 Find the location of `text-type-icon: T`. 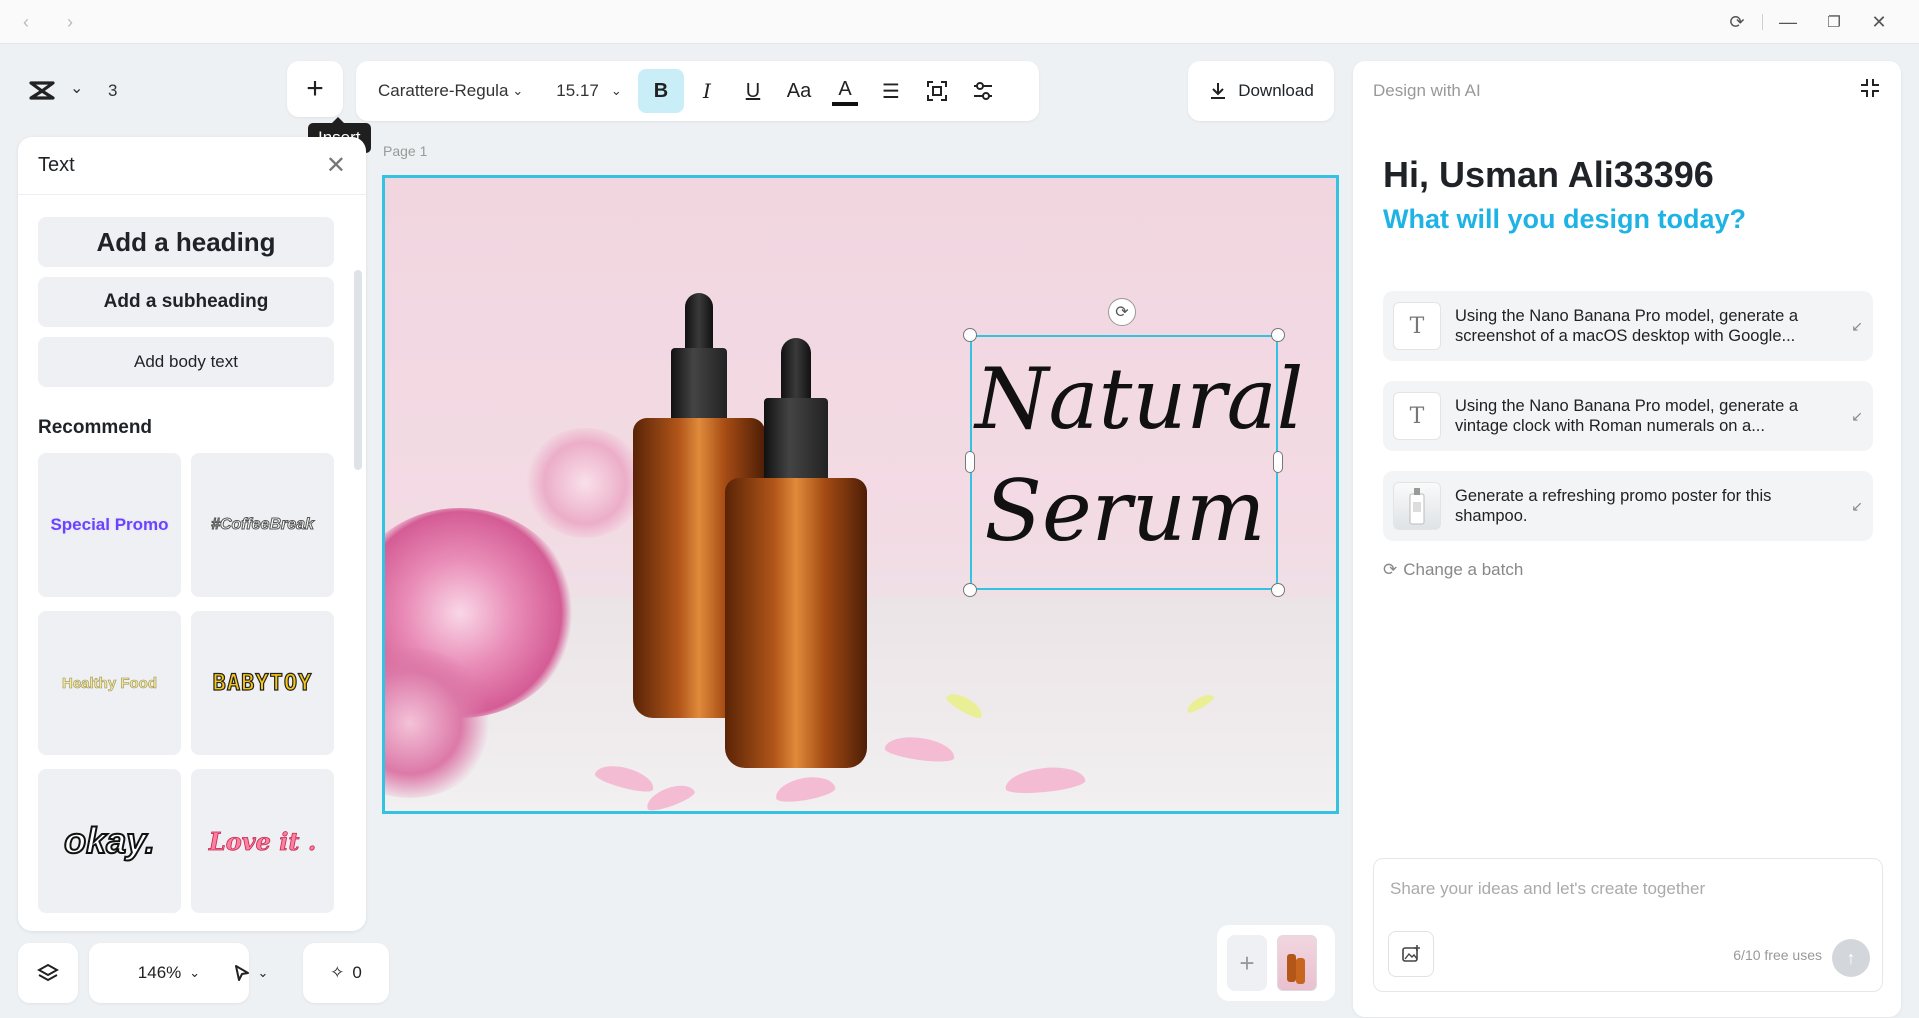

text-type-icon: T is located at coordinates (1417, 326).